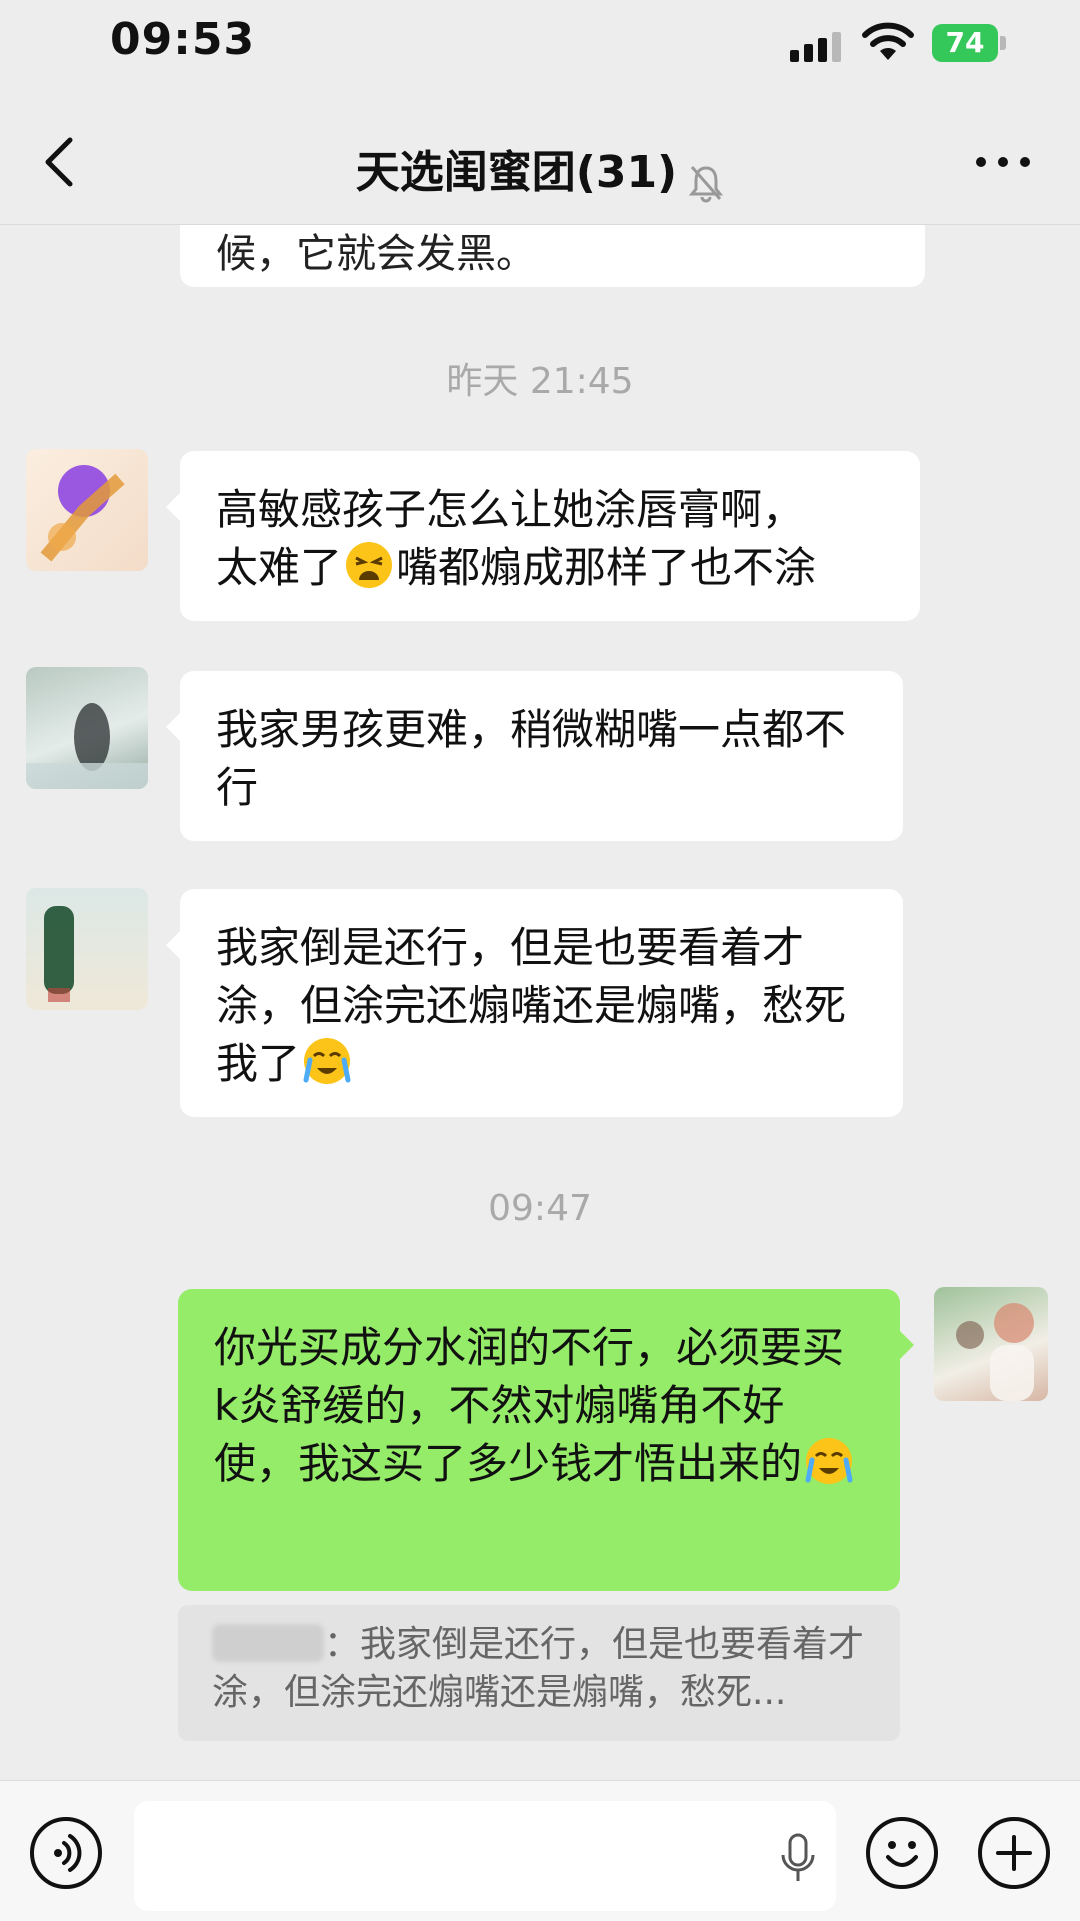 This screenshot has height=1921, width=1080. What do you see at coordinates (516, 172) in the screenshot?
I see `chat-title: 天选闺蜜团(31)` at bounding box center [516, 172].